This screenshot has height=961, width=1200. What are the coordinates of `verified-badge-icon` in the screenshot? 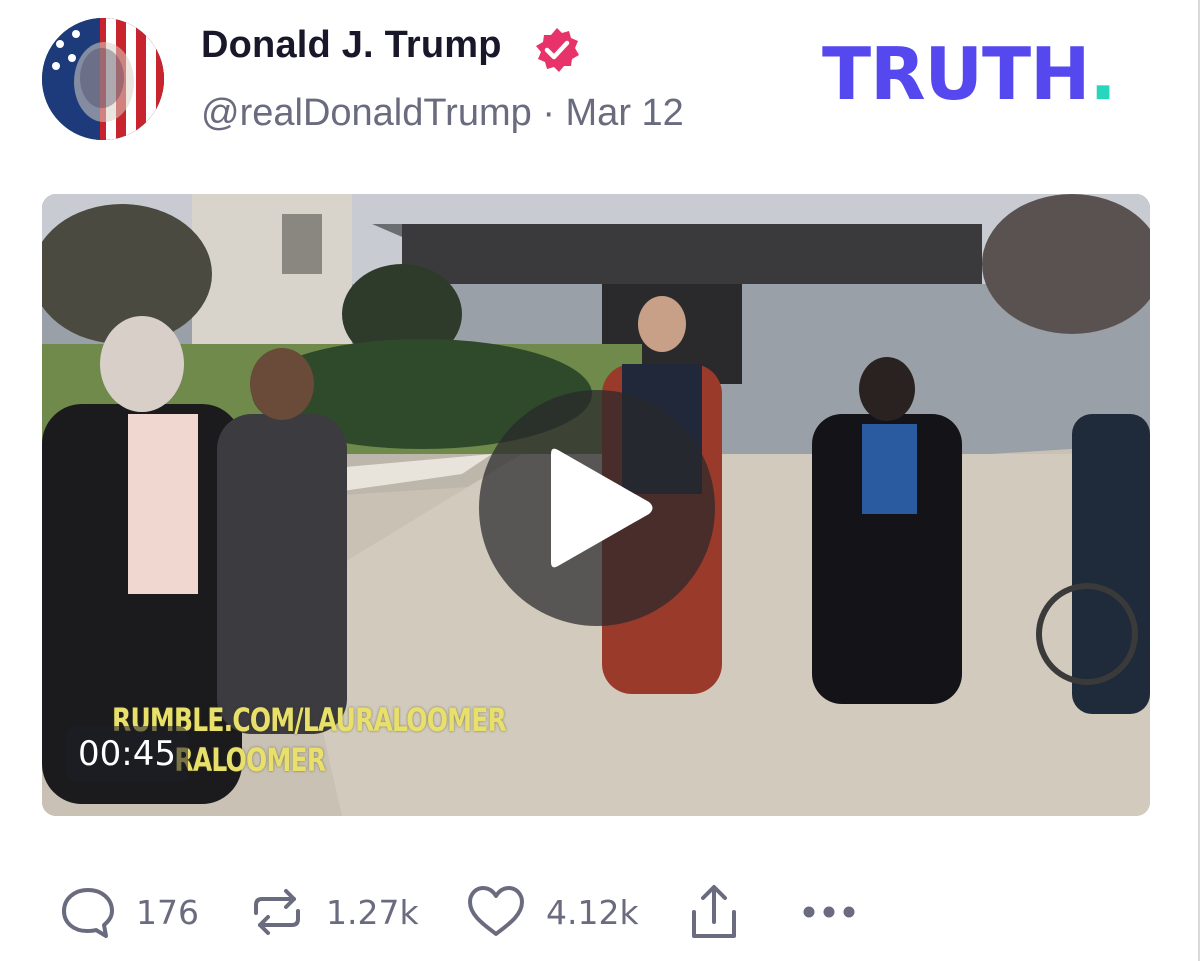 It's located at (557, 50).